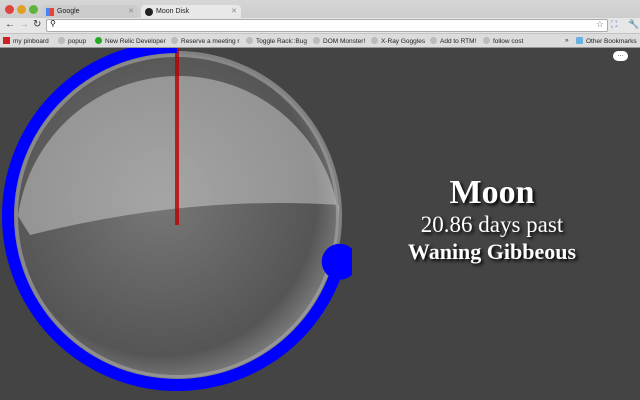 The width and height of the screenshot is (640, 400). I want to click on minimize-window-button, so click(21, 9).